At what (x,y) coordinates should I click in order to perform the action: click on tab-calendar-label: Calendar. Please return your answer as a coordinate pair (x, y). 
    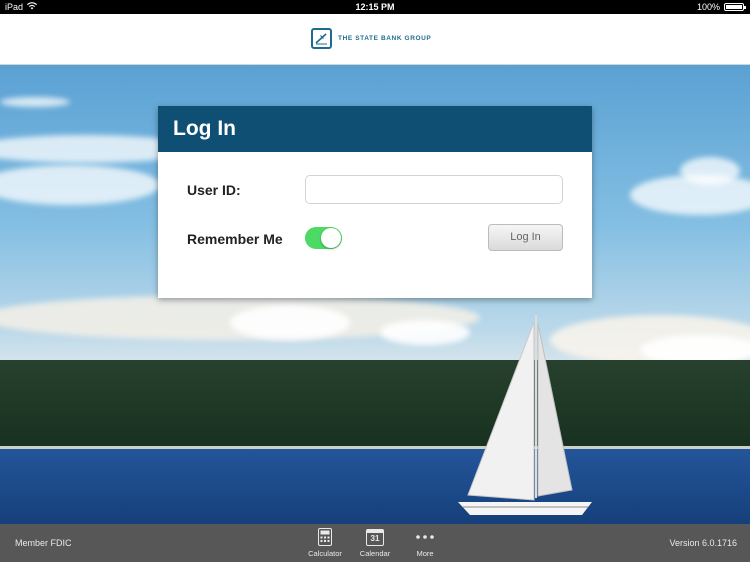
    Looking at the image, I should click on (375, 553).